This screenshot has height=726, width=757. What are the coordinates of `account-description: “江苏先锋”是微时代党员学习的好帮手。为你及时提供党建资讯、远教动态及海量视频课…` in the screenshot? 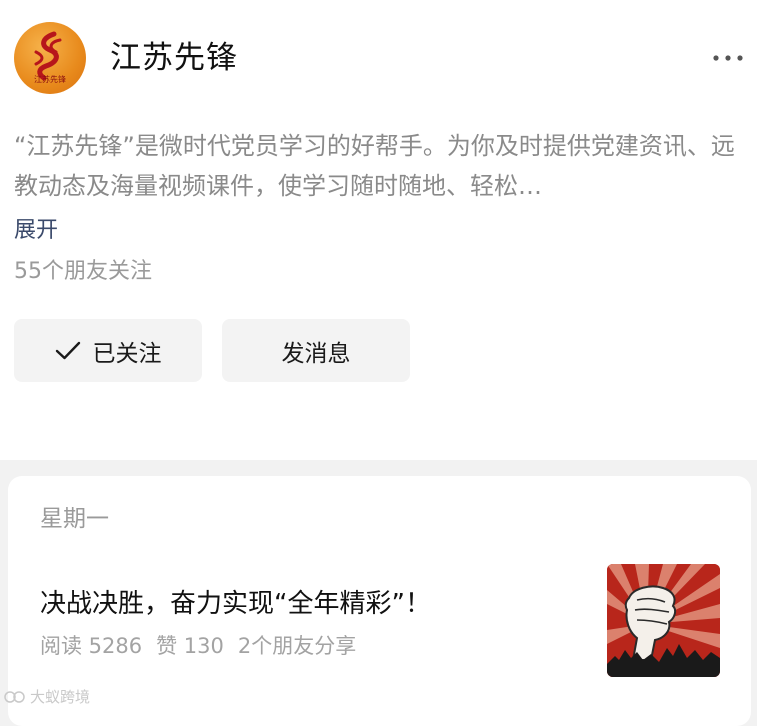 It's located at (374, 166).